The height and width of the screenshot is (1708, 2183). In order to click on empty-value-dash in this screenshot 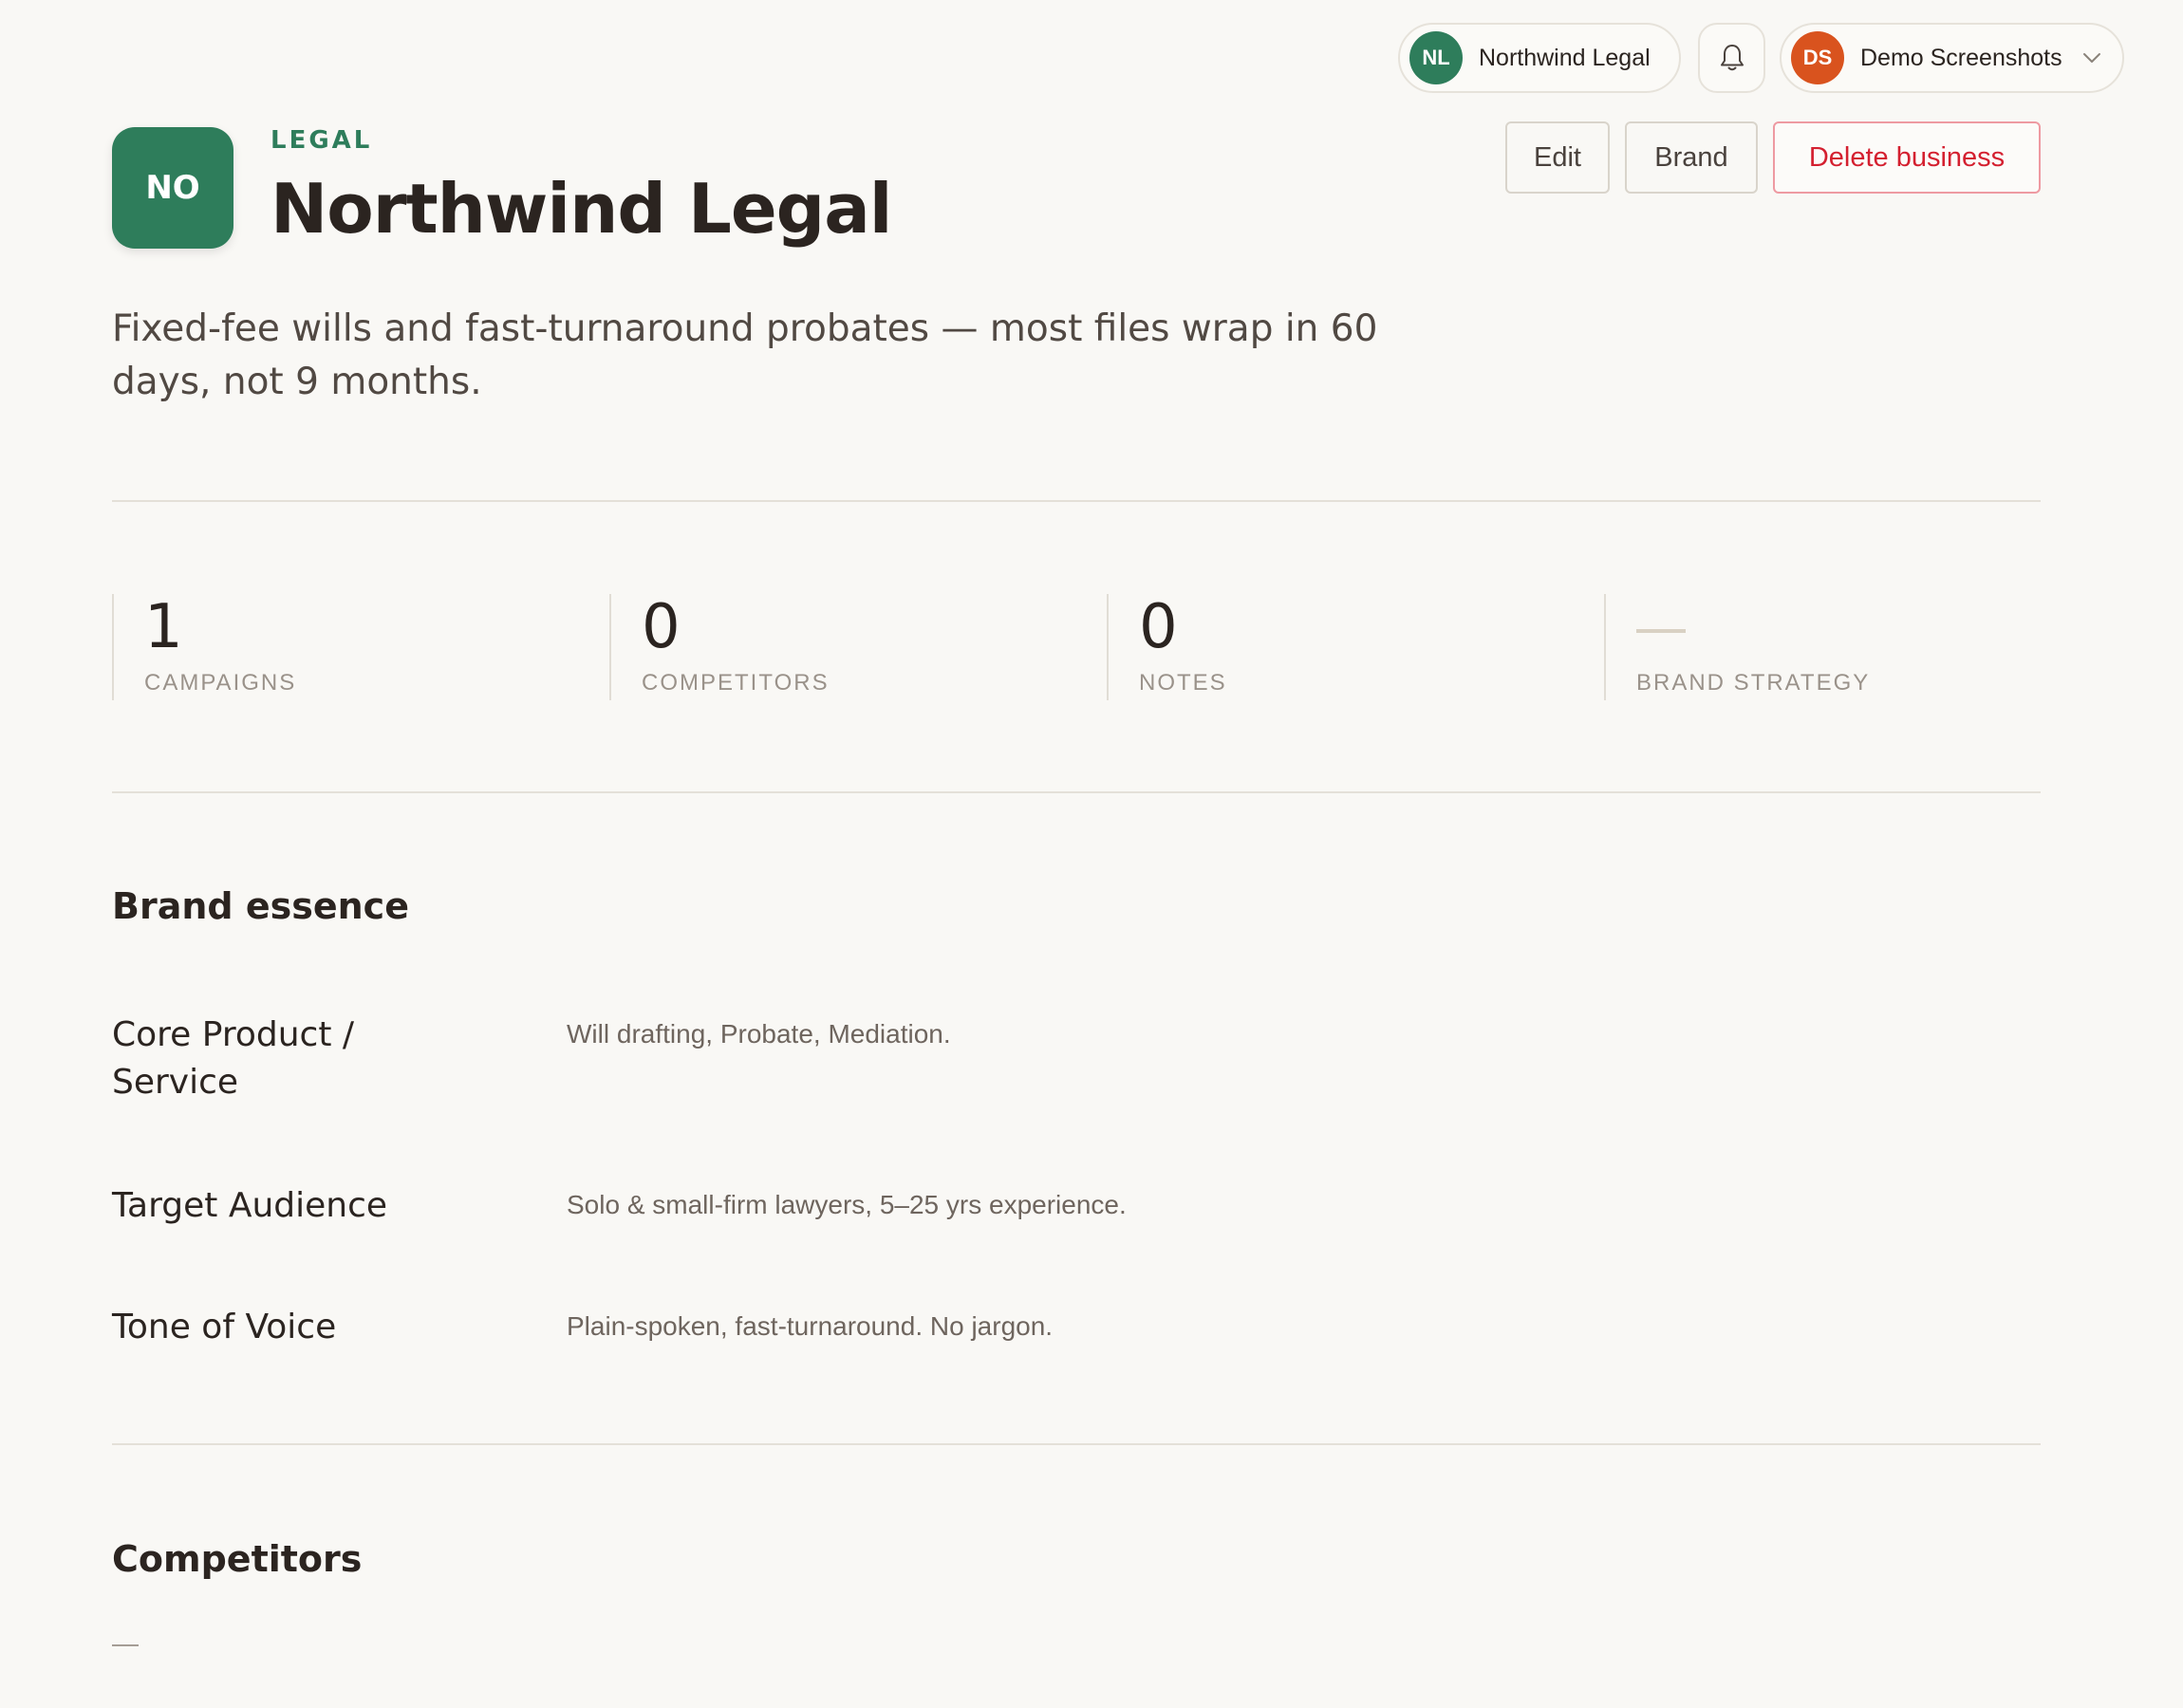, I will do `click(1661, 631)`.